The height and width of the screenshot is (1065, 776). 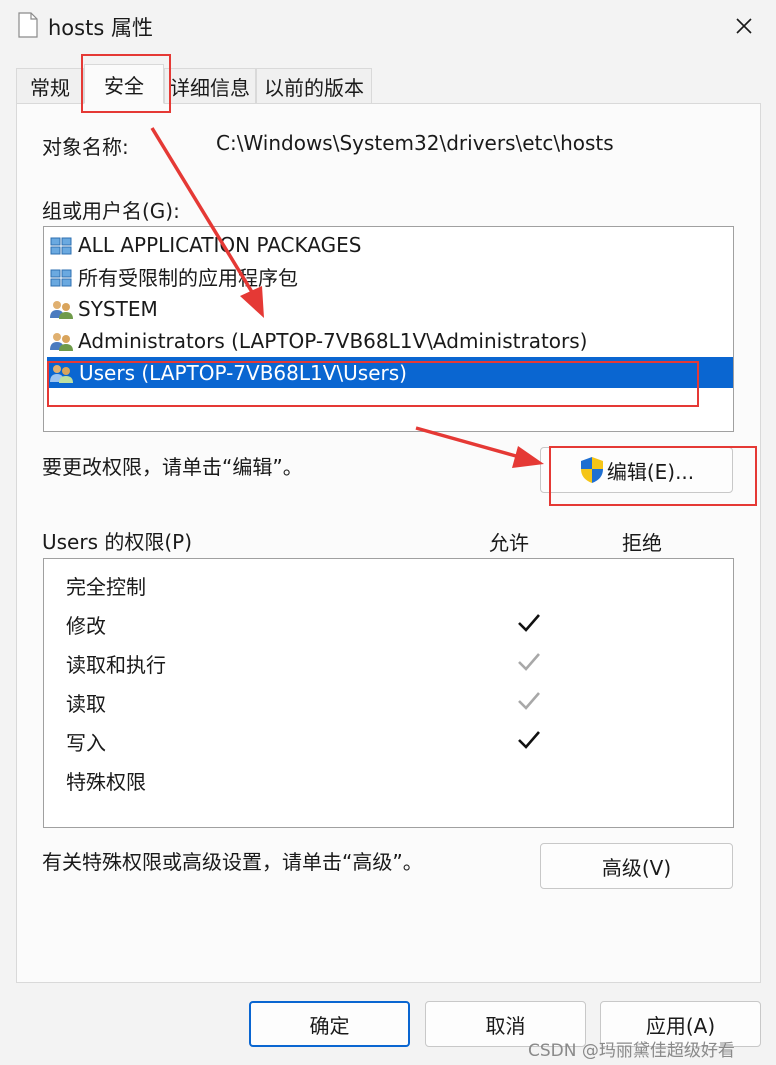 I want to click on tab-label: 以前的版本, so click(x=314, y=88).